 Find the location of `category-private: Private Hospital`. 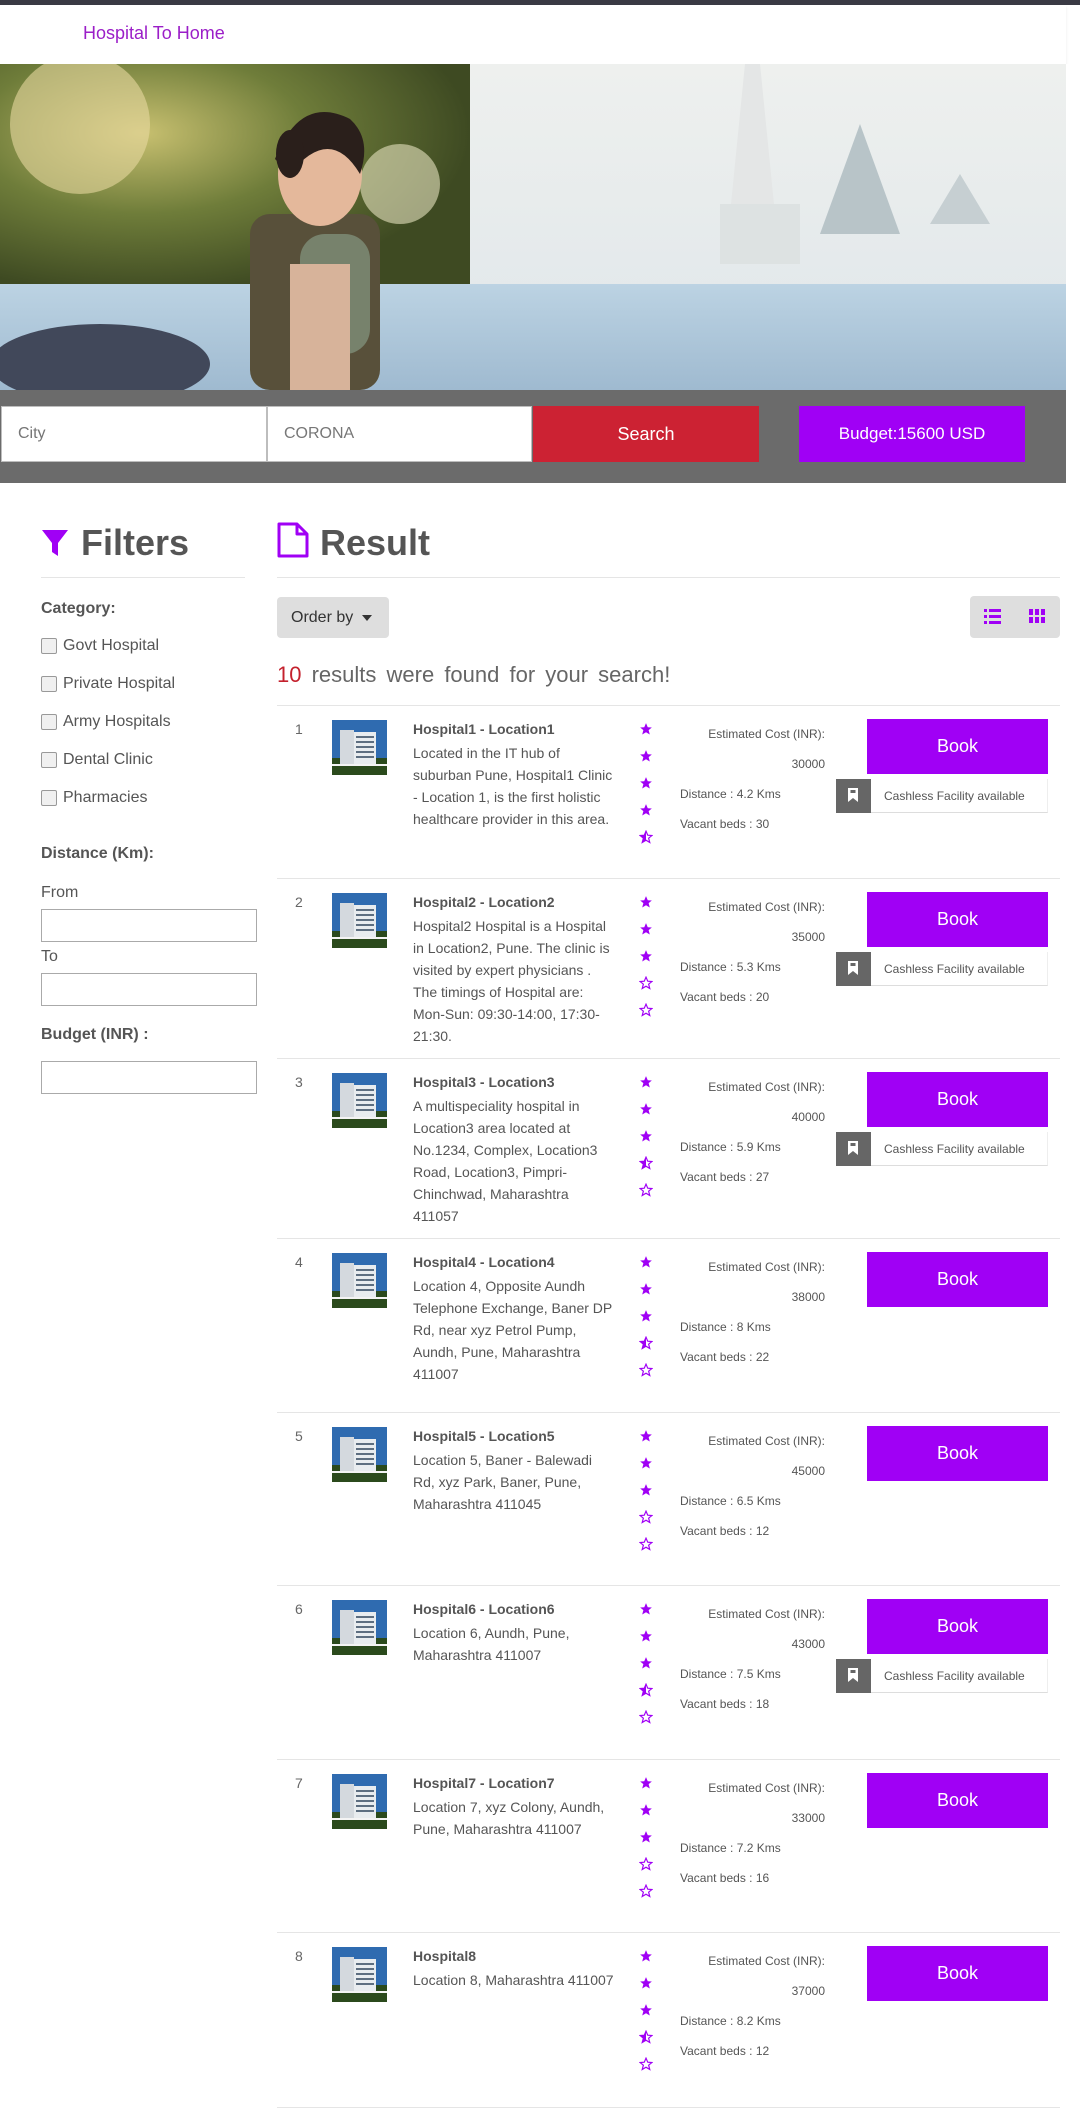

category-private: Private Hospital is located at coordinates (108, 684).